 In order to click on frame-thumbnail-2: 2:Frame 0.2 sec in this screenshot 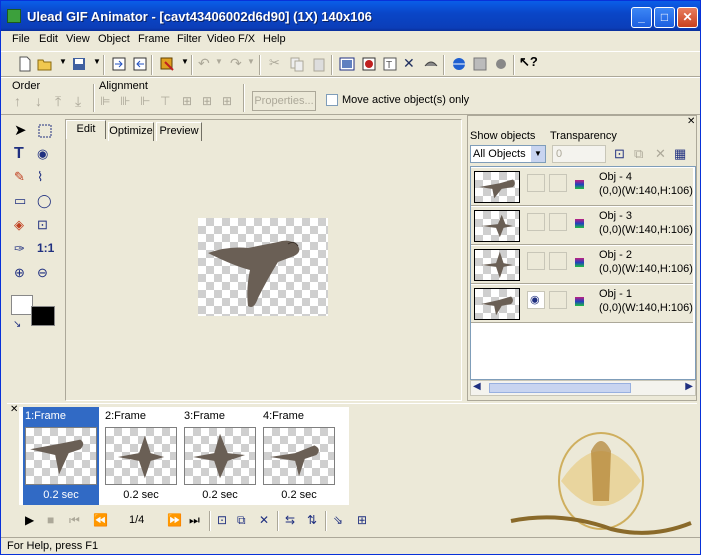, I will do `click(141, 456)`.